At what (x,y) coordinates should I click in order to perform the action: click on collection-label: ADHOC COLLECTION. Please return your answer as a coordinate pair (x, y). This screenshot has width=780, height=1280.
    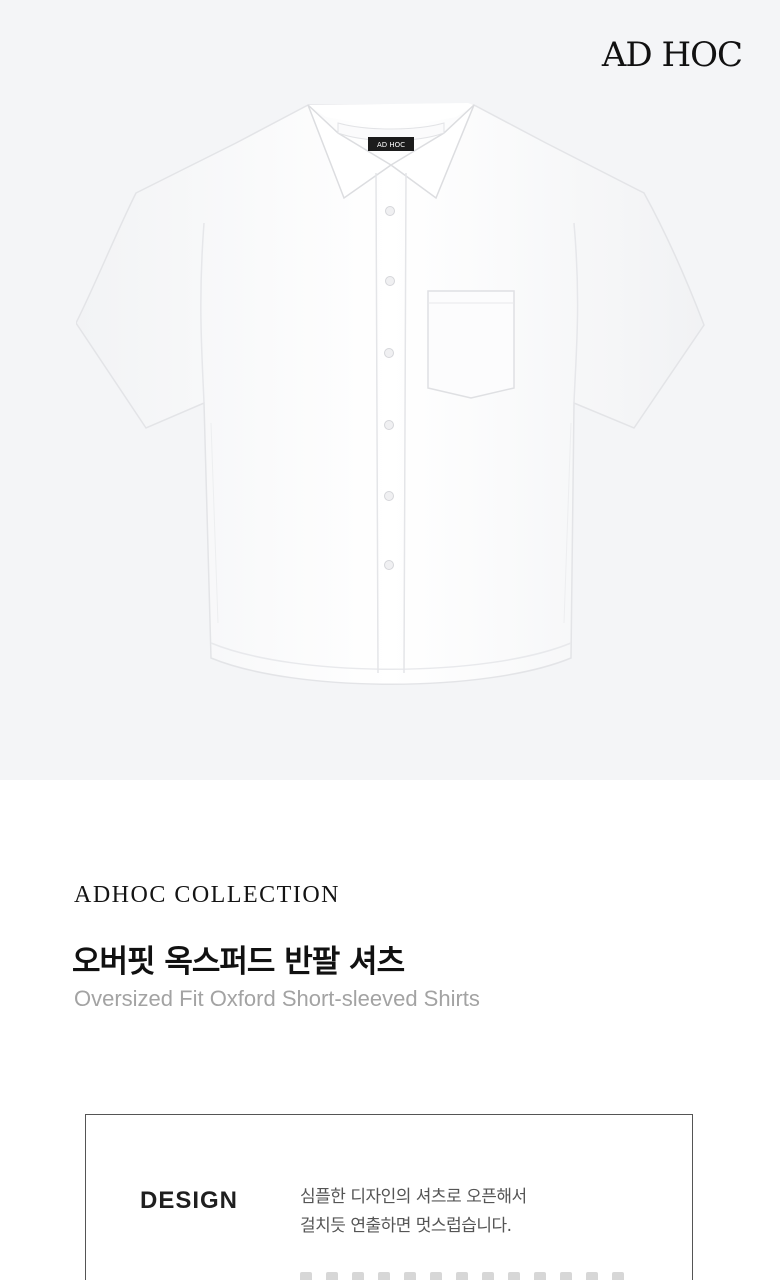
    Looking at the image, I should click on (207, 895).